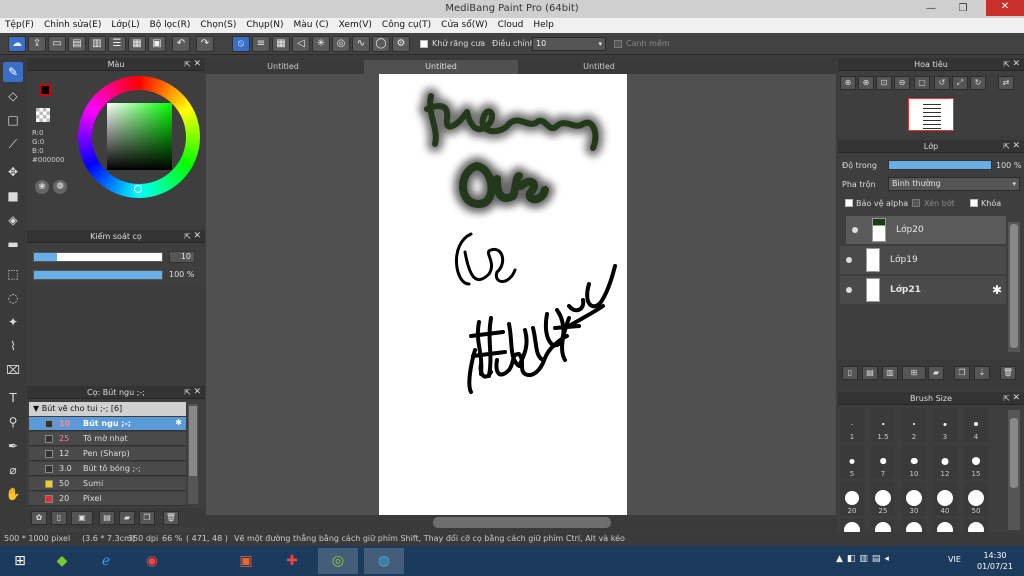  I want to click on cross-snap-icon: ▦, so click(281, 44).